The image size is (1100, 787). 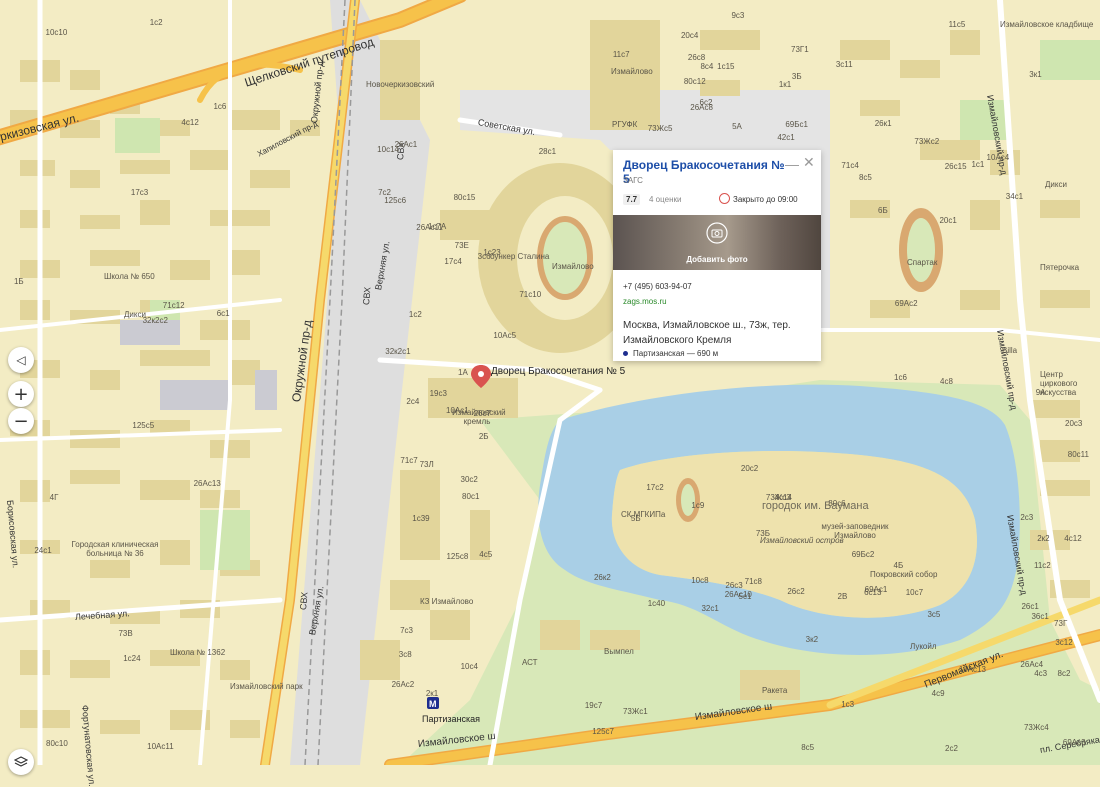 I want to click on house-number: 71с10, so click(x=530, y=295).